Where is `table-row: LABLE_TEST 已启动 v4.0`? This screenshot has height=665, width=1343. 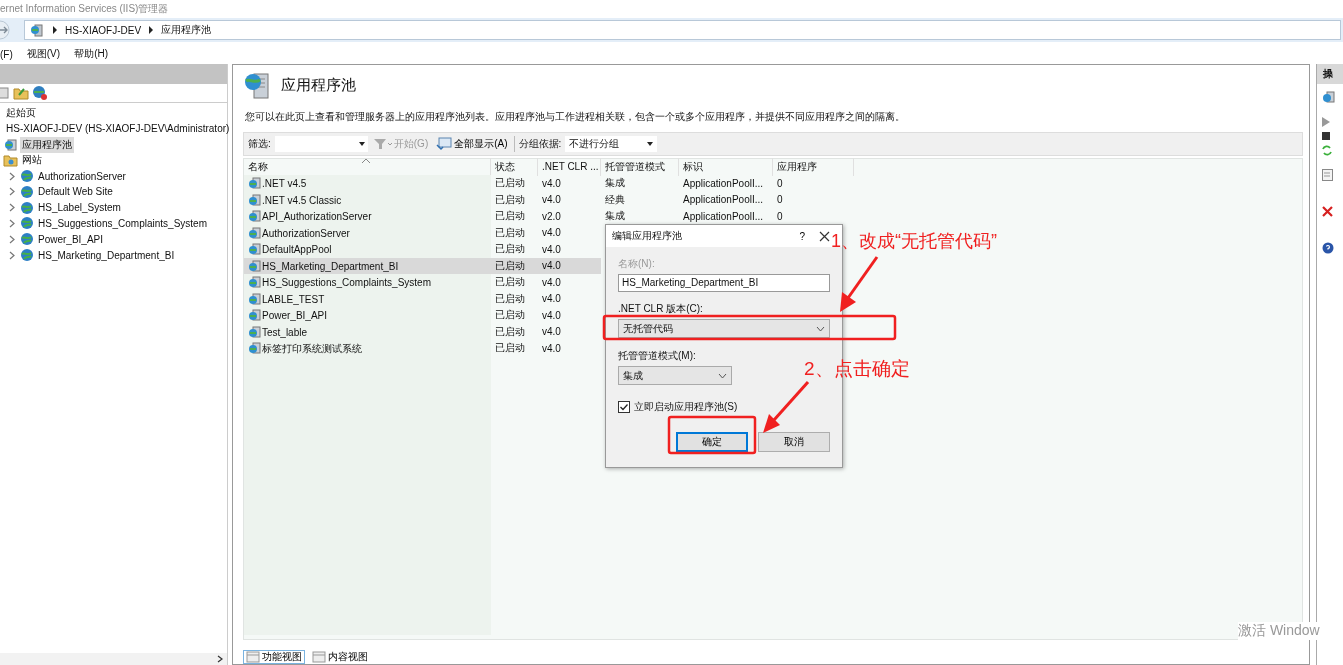 table-row: LABLE_TEST 已启动 v4.0 is located at coordinates (422, 298).